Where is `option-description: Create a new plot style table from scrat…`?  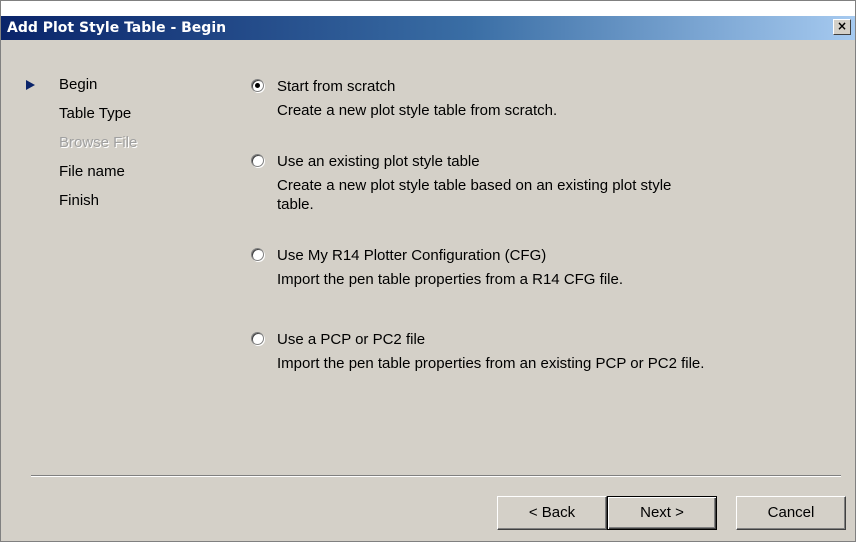
option-description: Create a new plot style table from scrat… is located at coordinates (417, 110).